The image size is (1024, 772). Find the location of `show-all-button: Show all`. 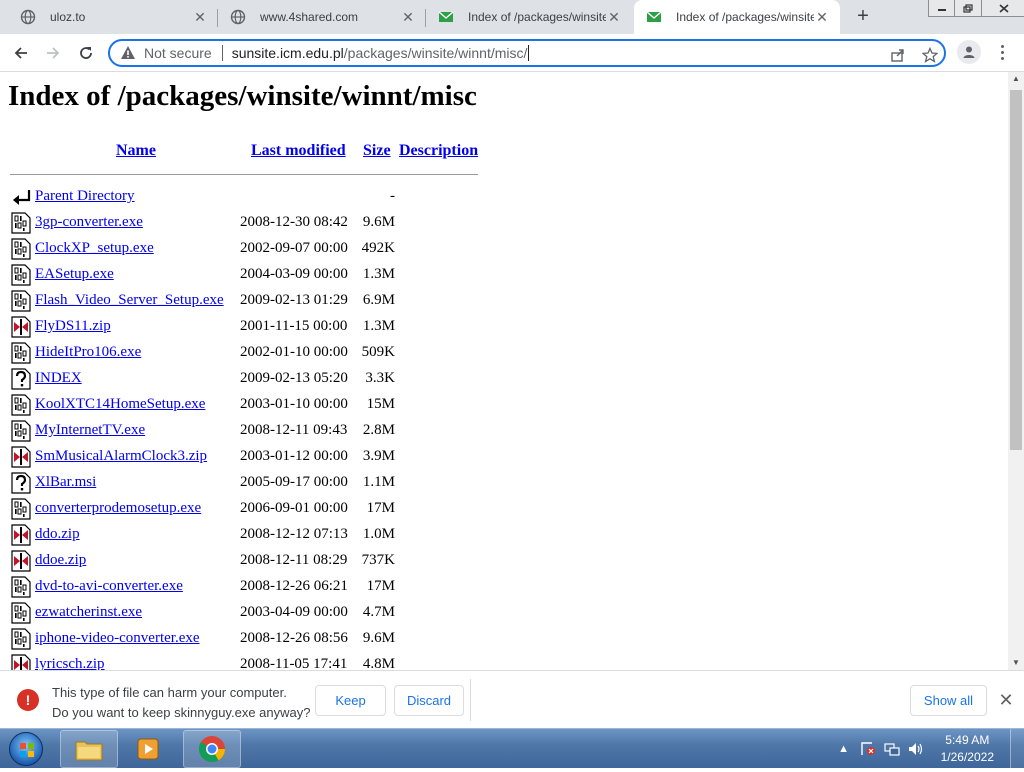

show-all-button: Show all is located at coordinates (948, 700).